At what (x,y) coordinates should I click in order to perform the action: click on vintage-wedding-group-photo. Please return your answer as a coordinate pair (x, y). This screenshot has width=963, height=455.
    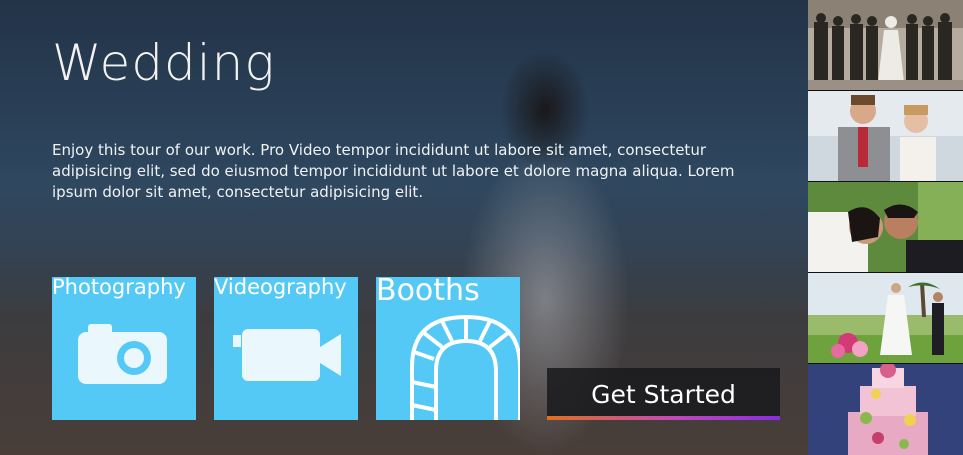
    Looking at the image, I should click on (885, 45).